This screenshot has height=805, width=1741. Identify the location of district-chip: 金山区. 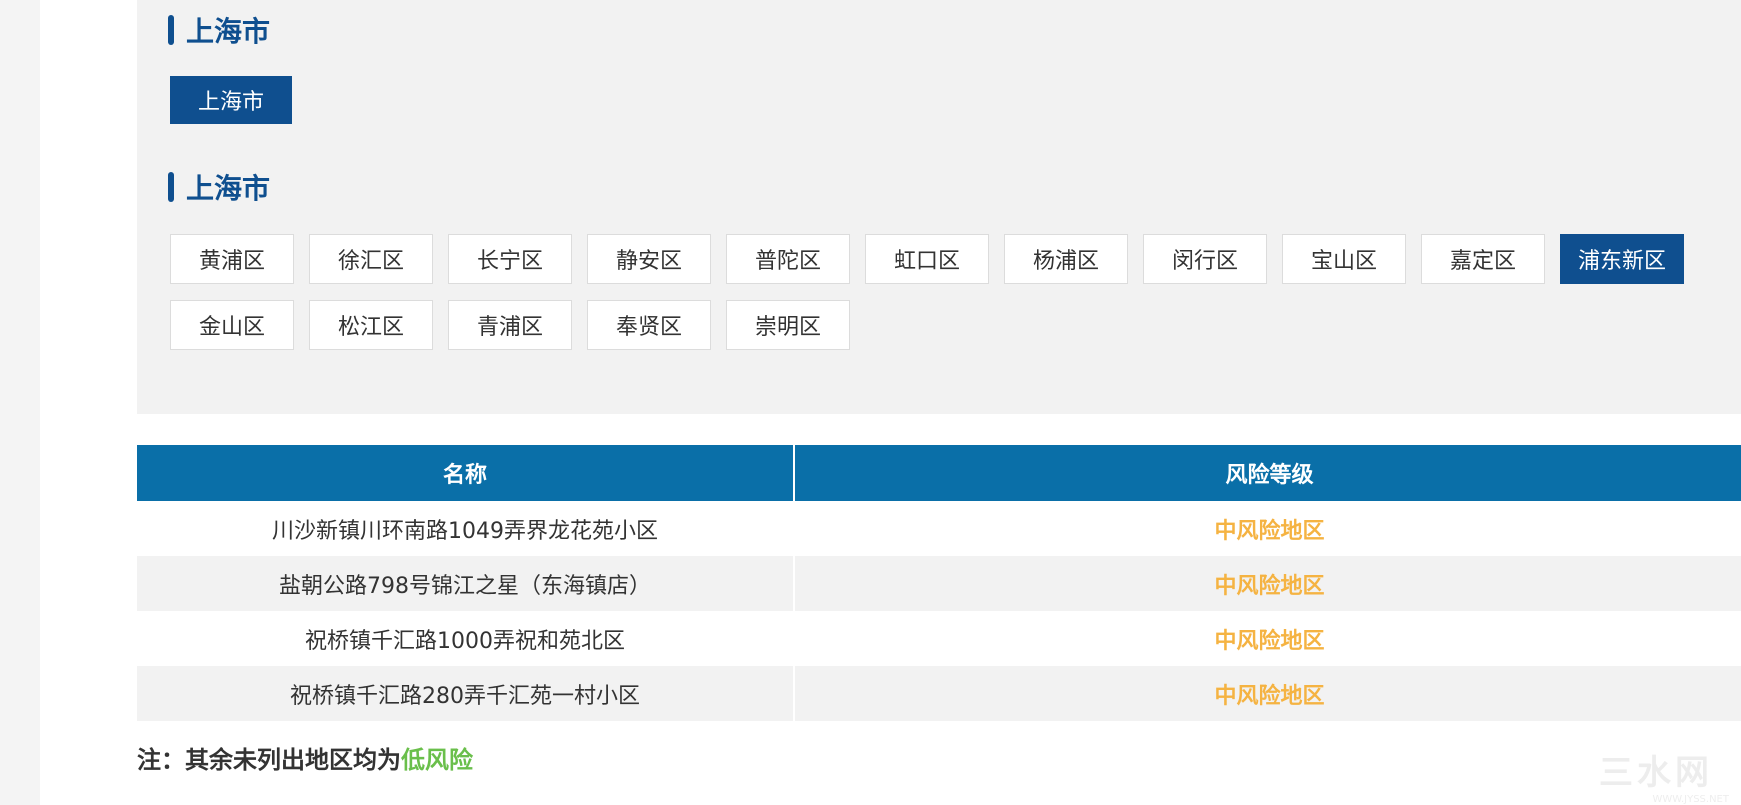
(232, 325).